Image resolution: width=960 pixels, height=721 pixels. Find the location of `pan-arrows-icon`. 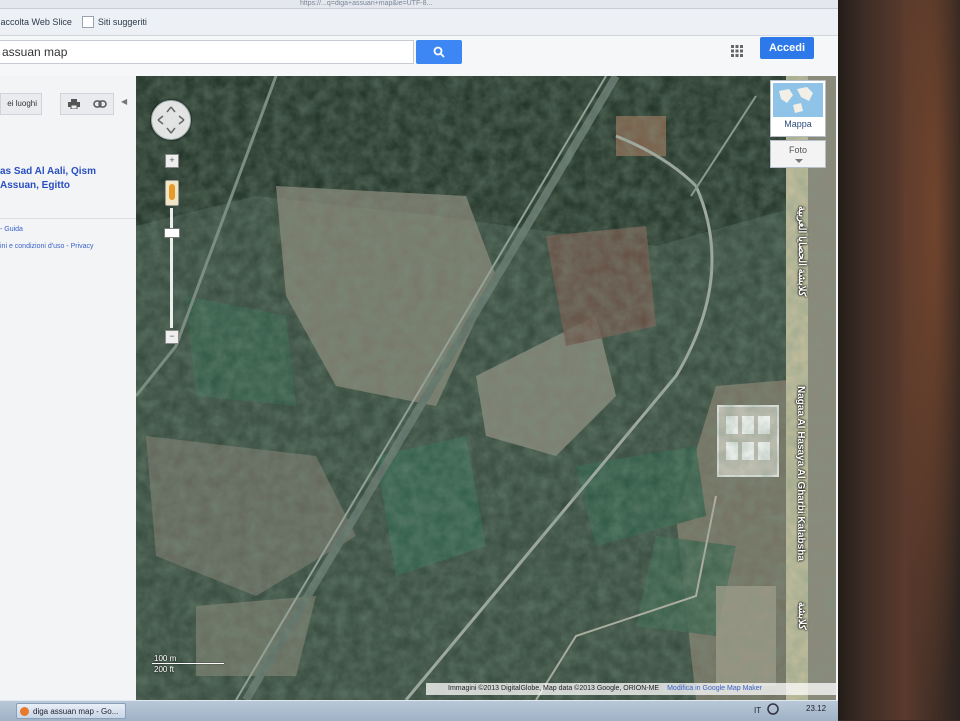

pan-arrows-icon is located at coordinates (171, 120).